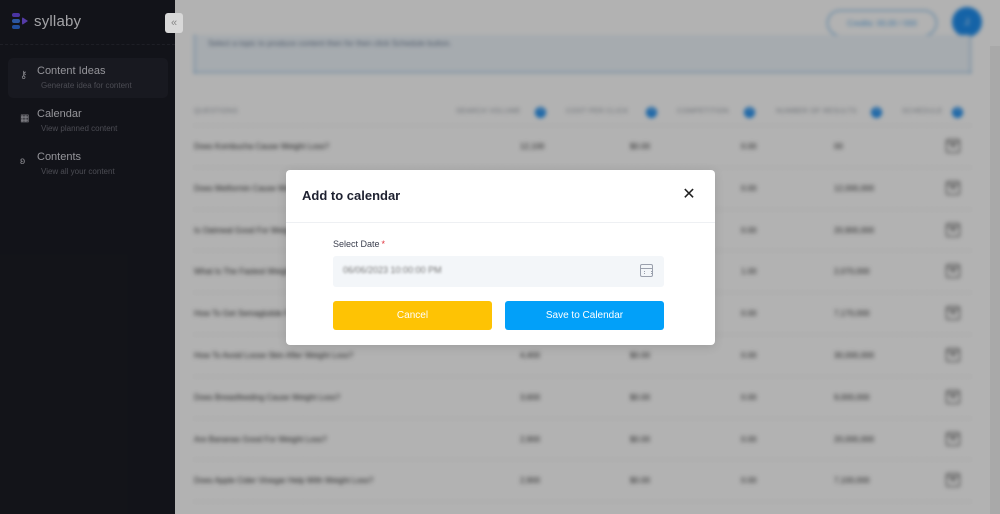 Image resolution: width=1000 pixels, height=514 pixels. Describe the element at coordinates (412, 315) in the screenshot. I see `cancel-button: Cancel` at that location.